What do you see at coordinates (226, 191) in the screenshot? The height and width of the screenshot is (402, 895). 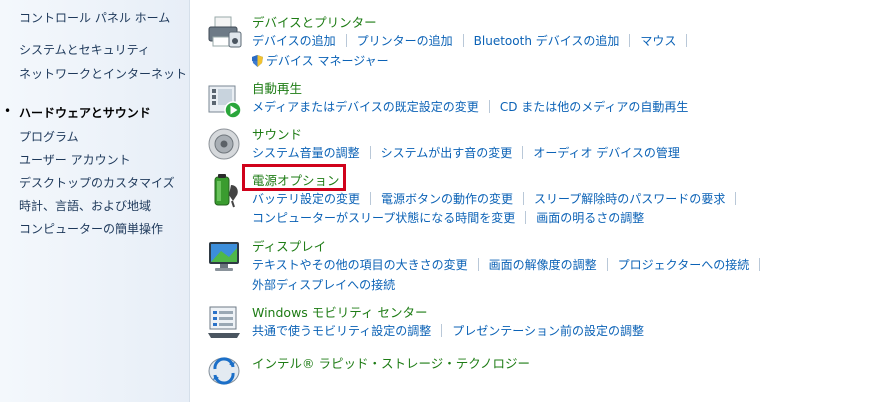 I see `battery-icon` at bounding box center [226, 191].